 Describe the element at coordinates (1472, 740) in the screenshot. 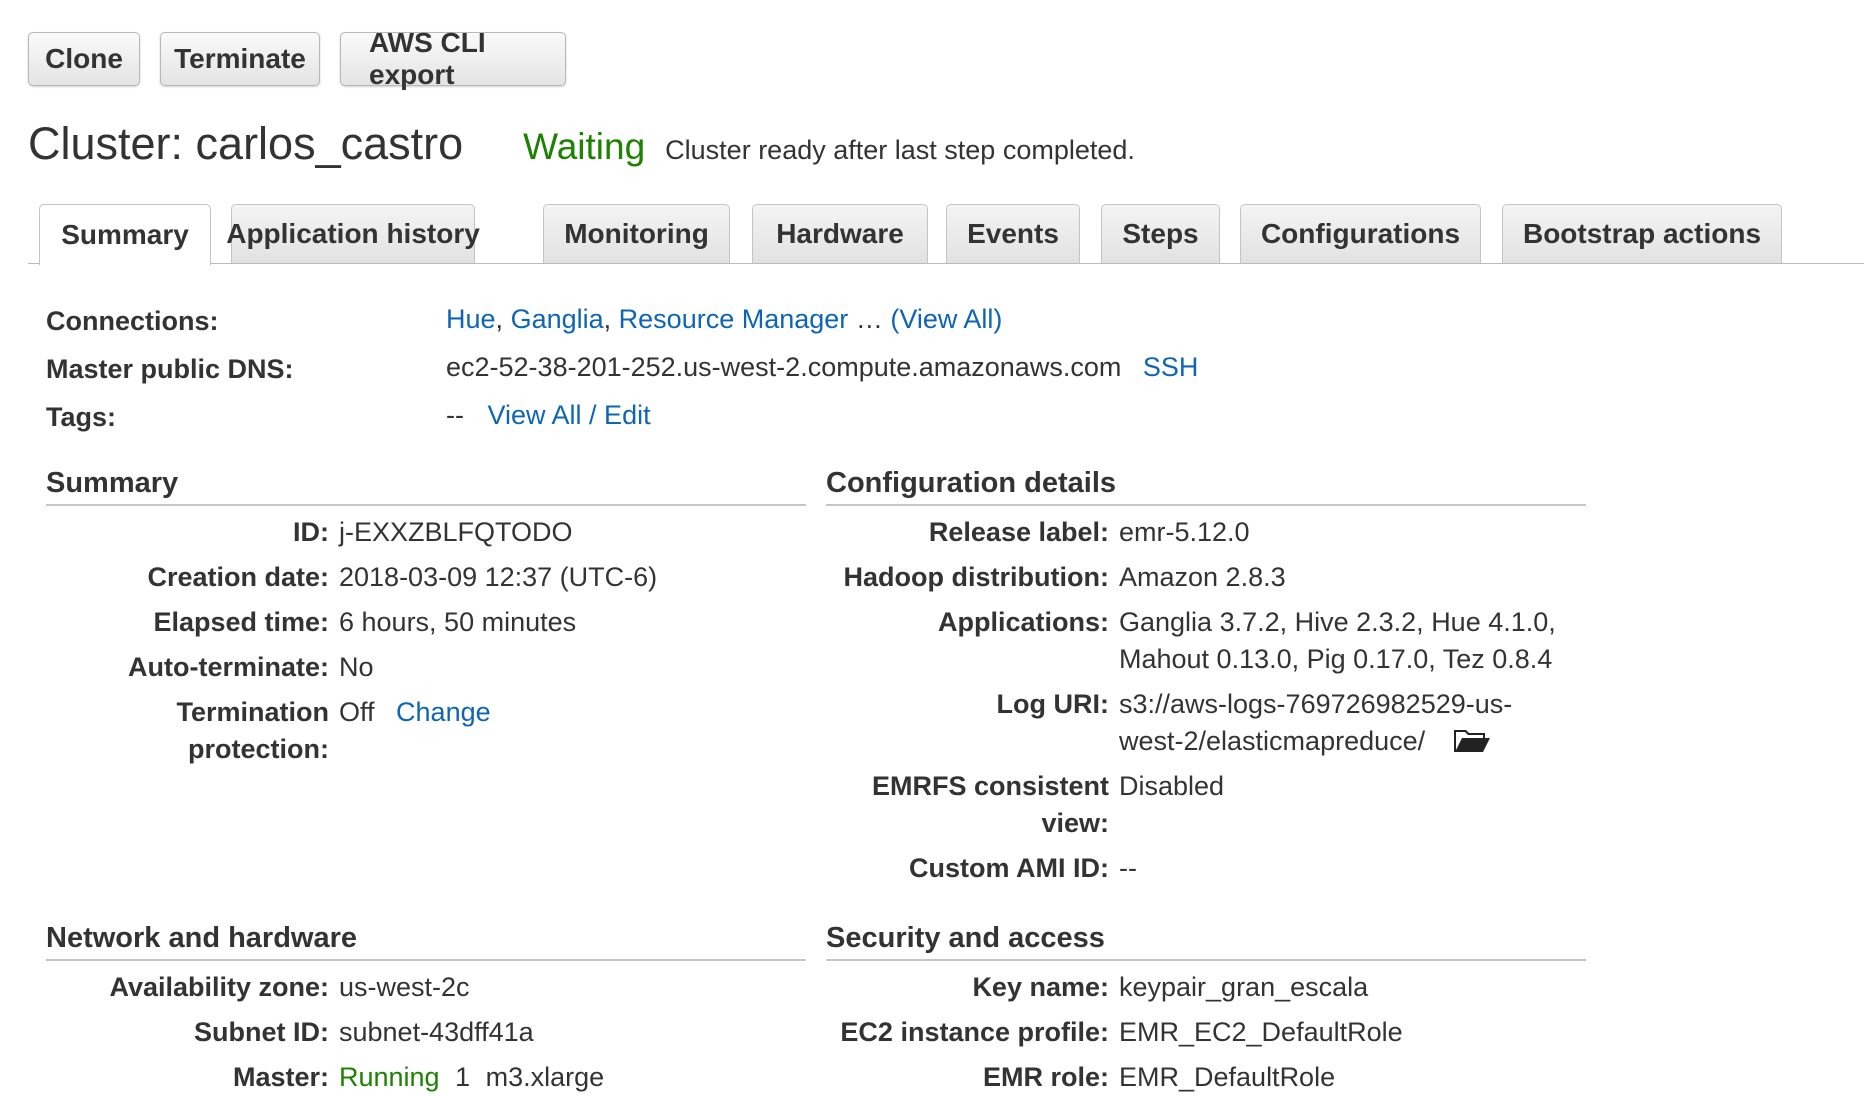

I see `open-folder-icon` at that location.